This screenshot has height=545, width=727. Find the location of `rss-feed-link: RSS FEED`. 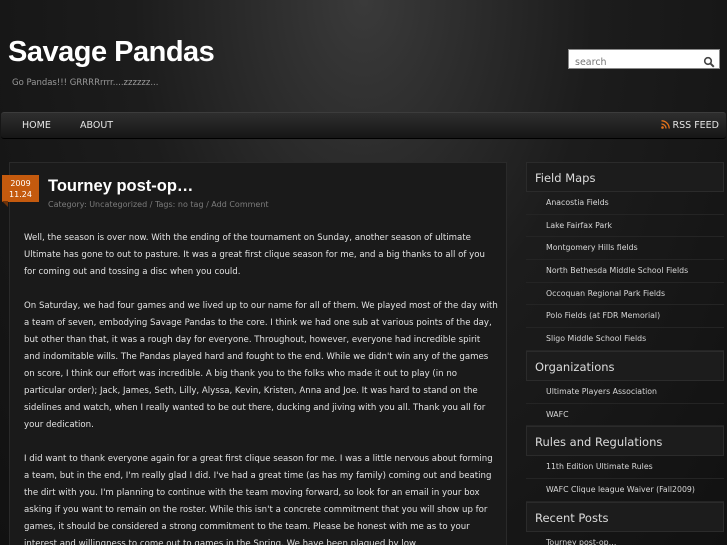

rss-feed-link: RSS FEED is located at coordinates (689, 125).